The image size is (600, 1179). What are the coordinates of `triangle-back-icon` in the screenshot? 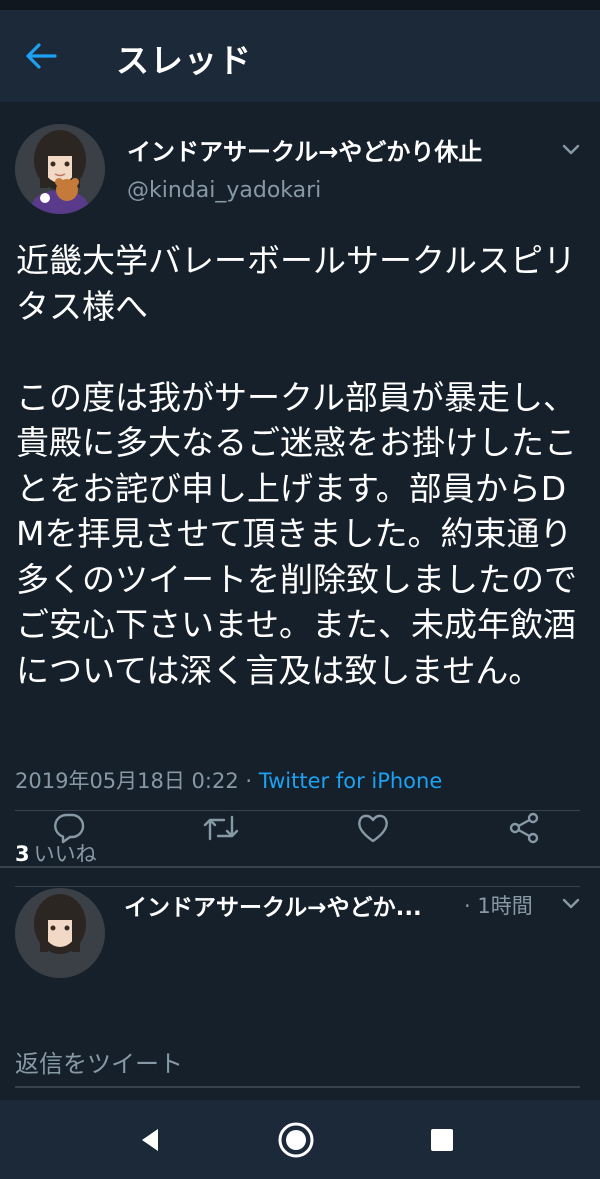 It's located at (150, 1140).